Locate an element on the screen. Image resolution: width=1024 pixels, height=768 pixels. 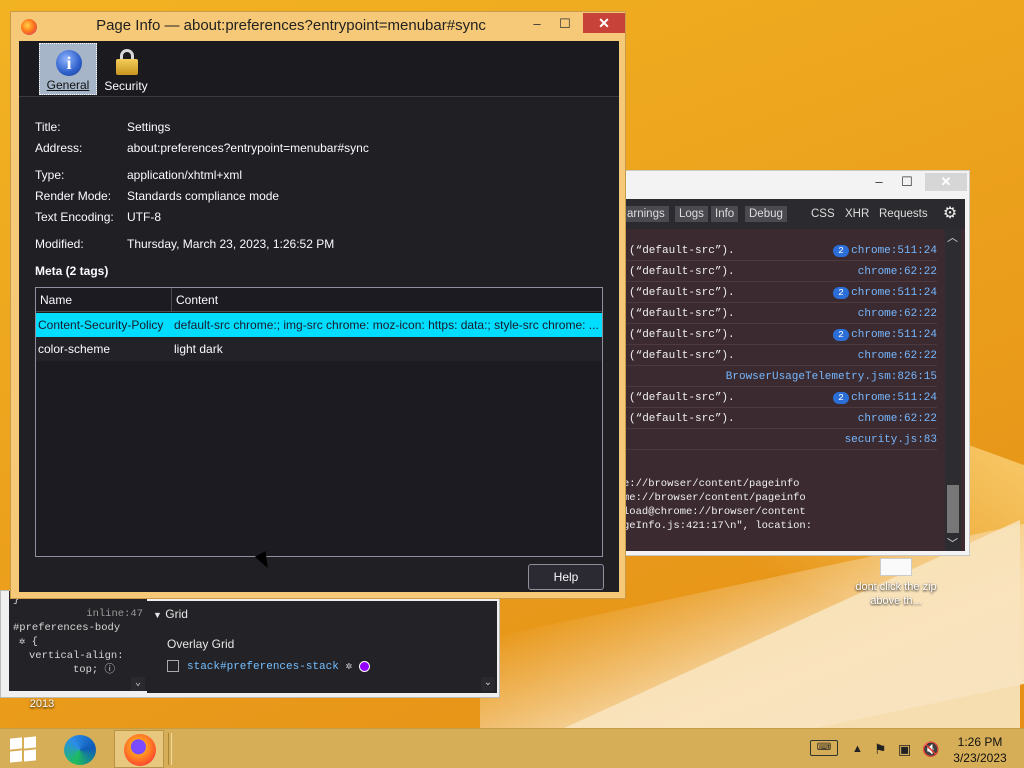
tab-security: Security is located at coordinates (126, 69).